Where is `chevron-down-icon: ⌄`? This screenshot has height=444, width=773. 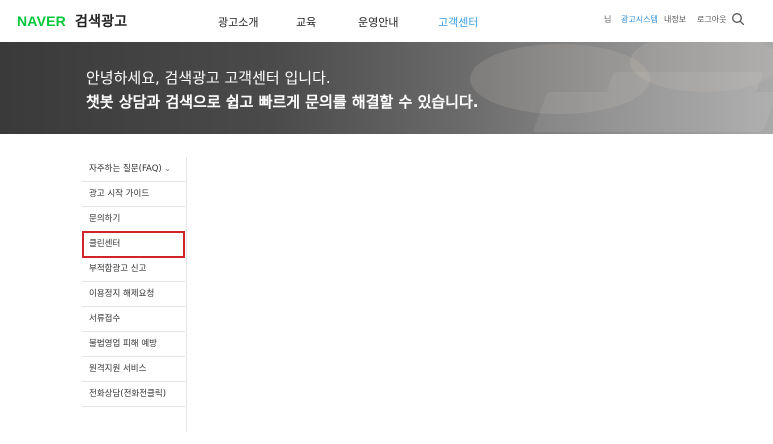 chevron-down-icon: ⌄ is located at coordinates (167, 169).